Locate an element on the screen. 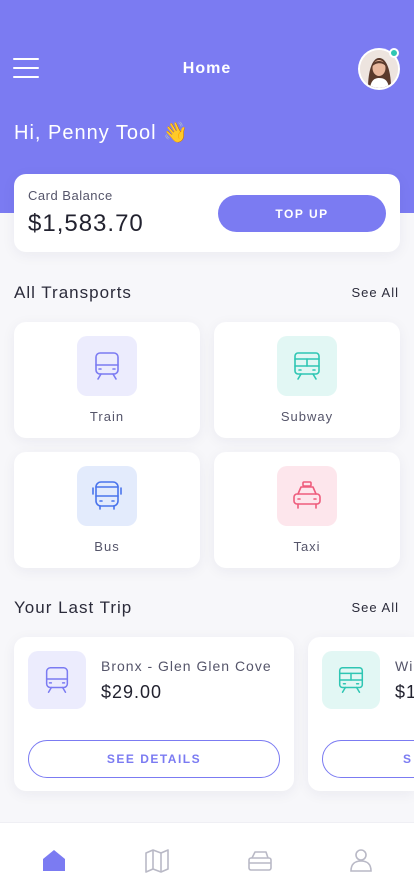 Image resolution: width=414 pixels, height=896 pixels. map-icon is located at coordinates (157, 861).